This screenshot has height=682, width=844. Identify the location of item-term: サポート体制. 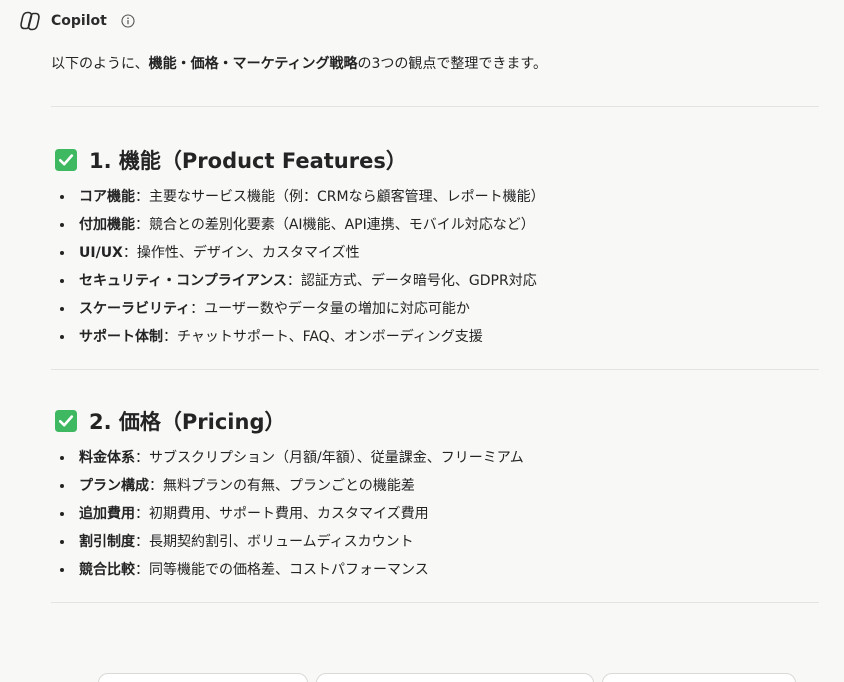
(121, 337).